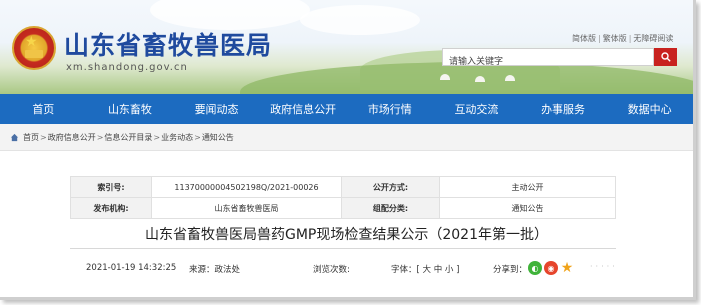  I want to click on nav-gov-info: 政府信息公开, so click(303, 109).